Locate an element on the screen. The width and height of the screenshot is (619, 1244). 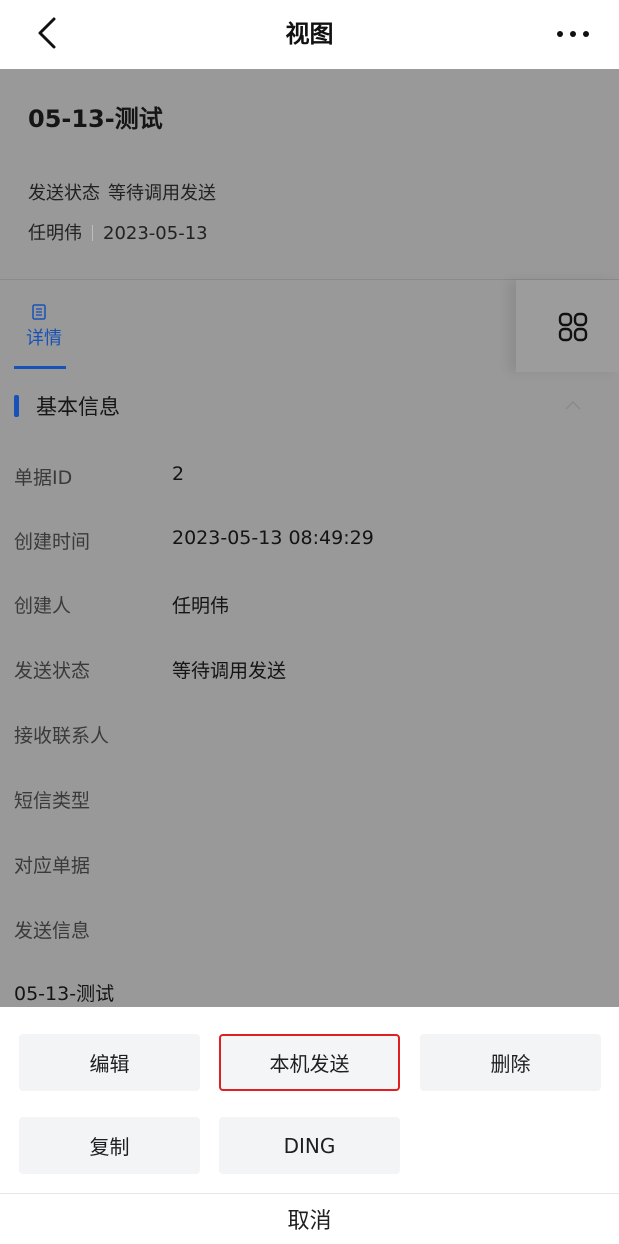
field-label: 发送信息 is located at coordinates (52, 931).